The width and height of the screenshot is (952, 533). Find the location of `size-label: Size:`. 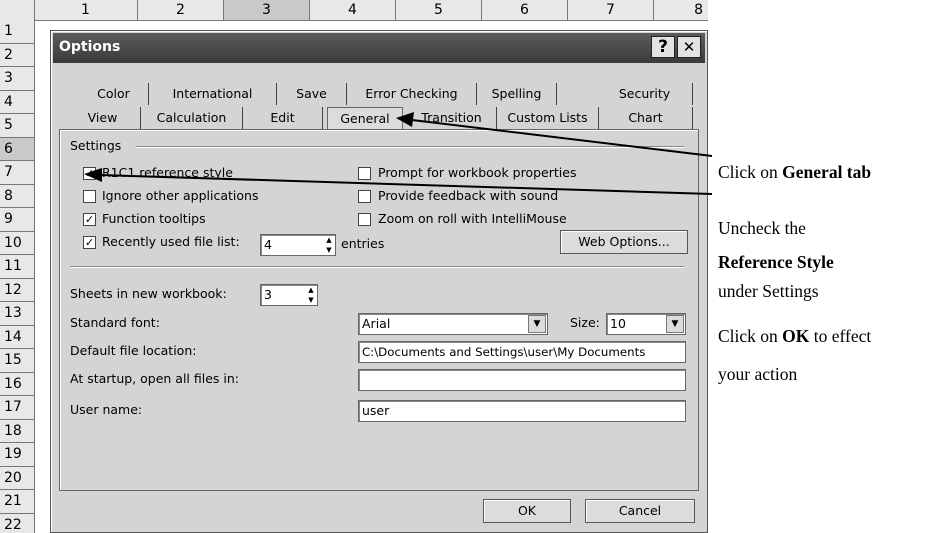

size-label: Size: is located at coordinates (585, 322).